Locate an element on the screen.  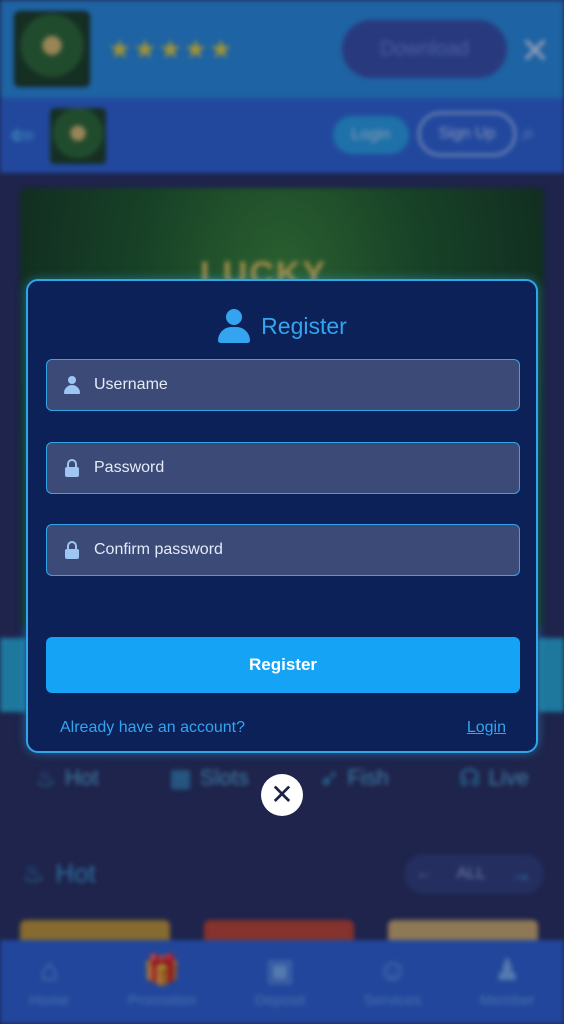
close-modal-button: ✕ is located at coordinates (282, 795).